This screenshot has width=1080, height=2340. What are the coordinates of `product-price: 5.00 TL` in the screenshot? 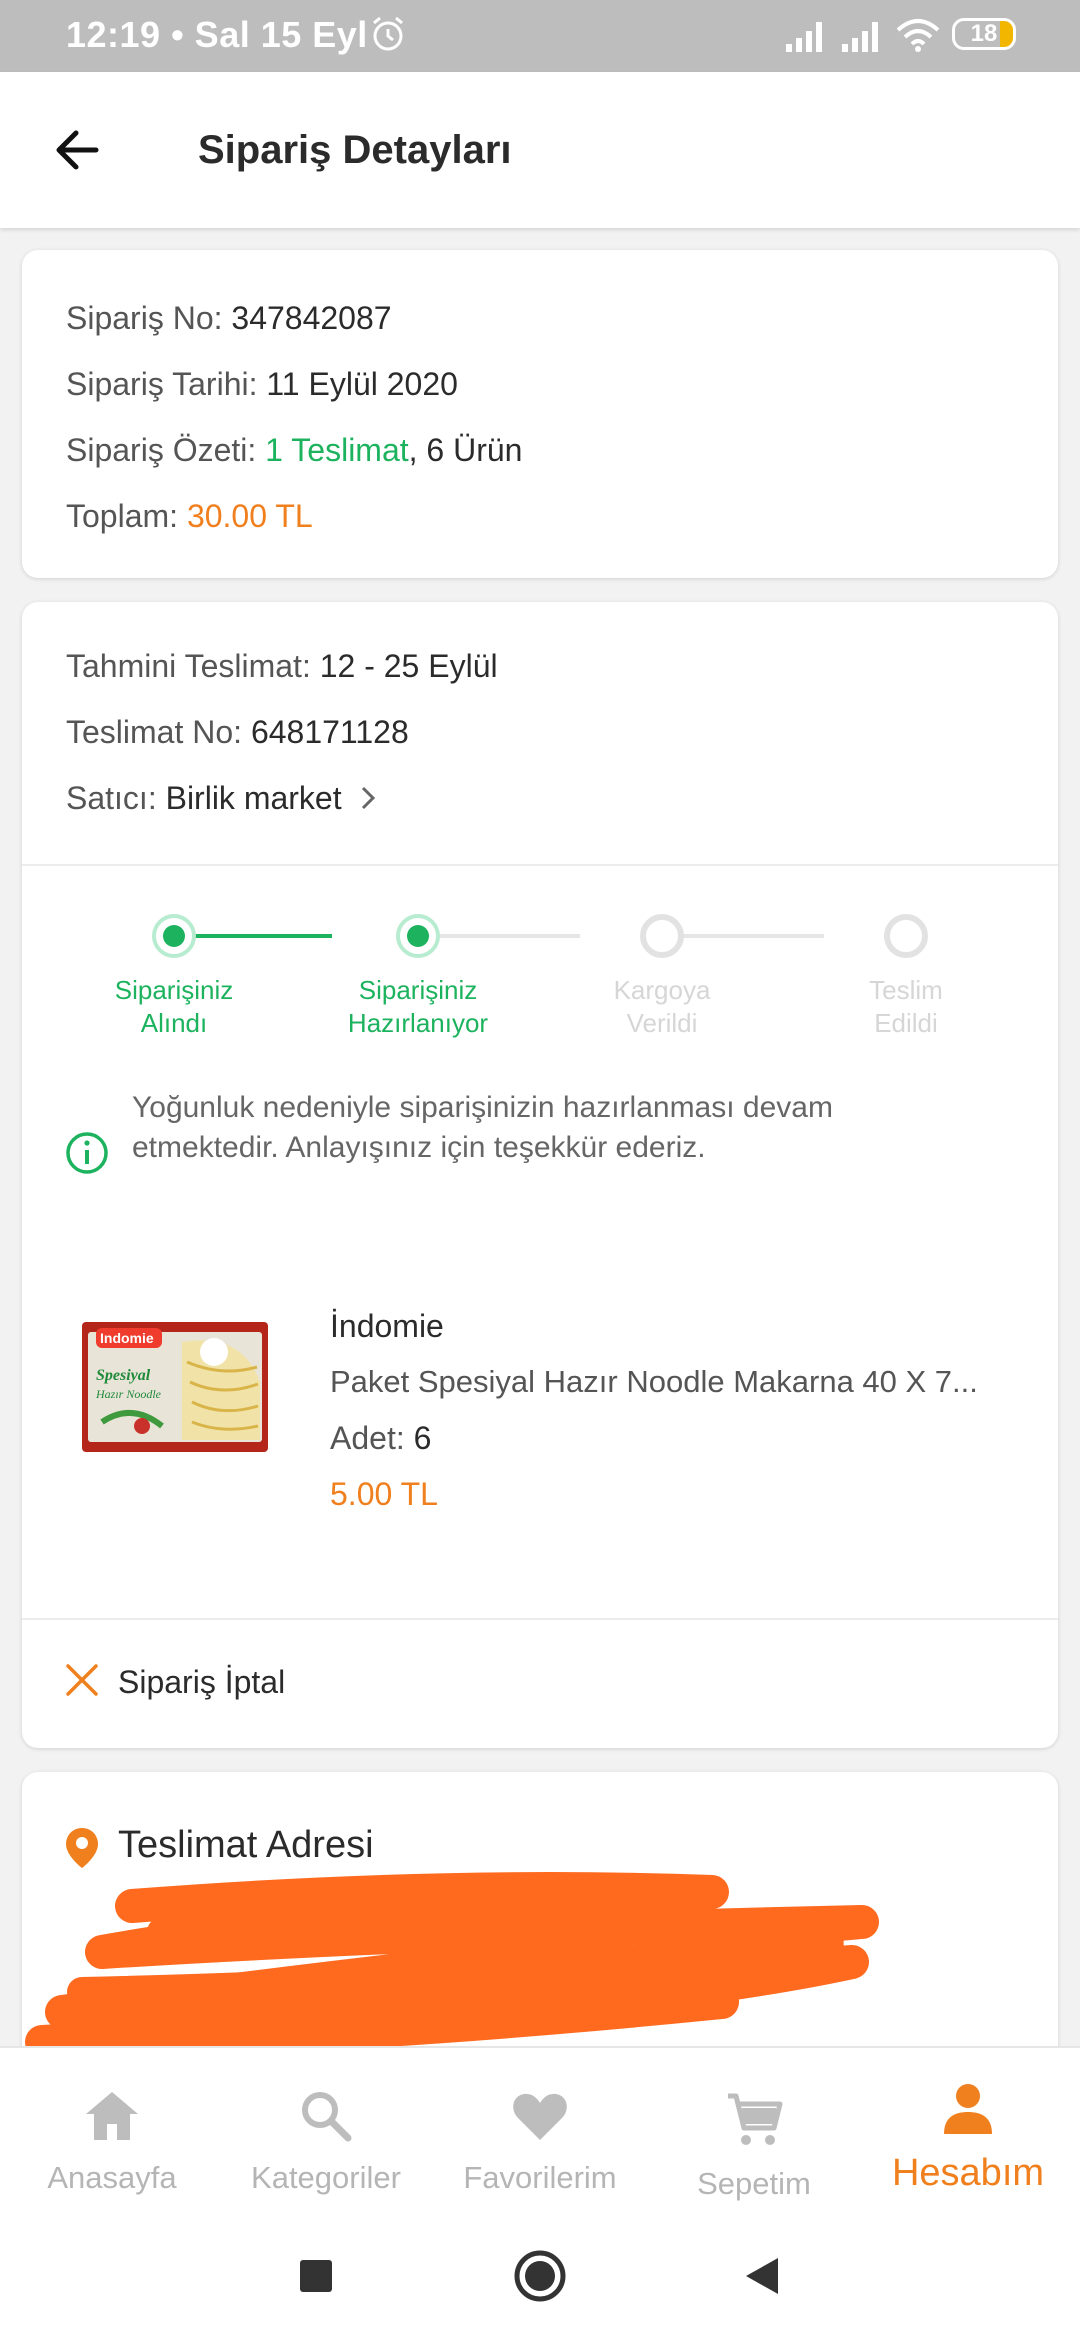 It's located at (384, 1494).